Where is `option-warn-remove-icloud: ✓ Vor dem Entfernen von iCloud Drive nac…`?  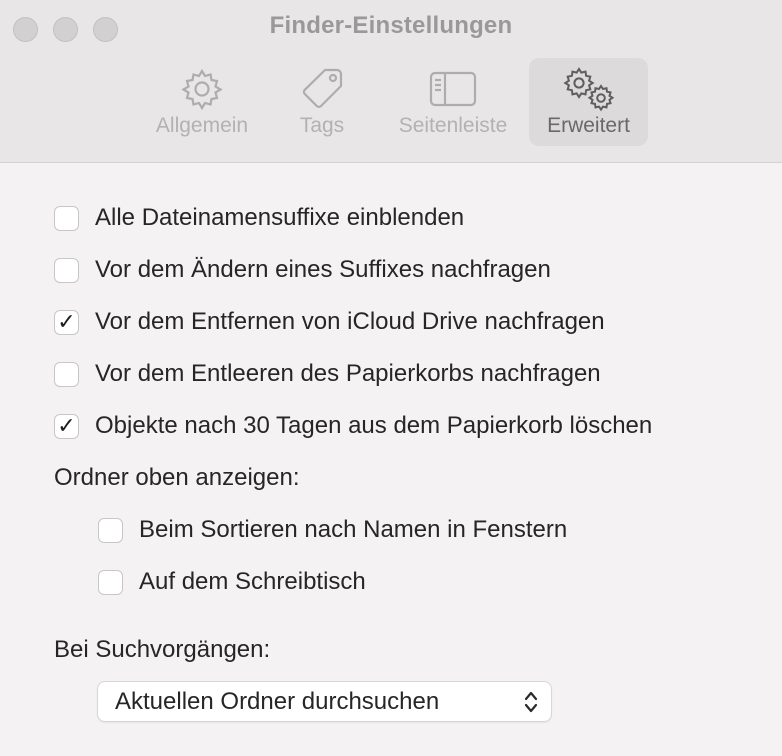
option-warn-remove-icloud: ✓ Vor dem Entfernen von iCloud Drive nac… is located at coordinates (329, 322).